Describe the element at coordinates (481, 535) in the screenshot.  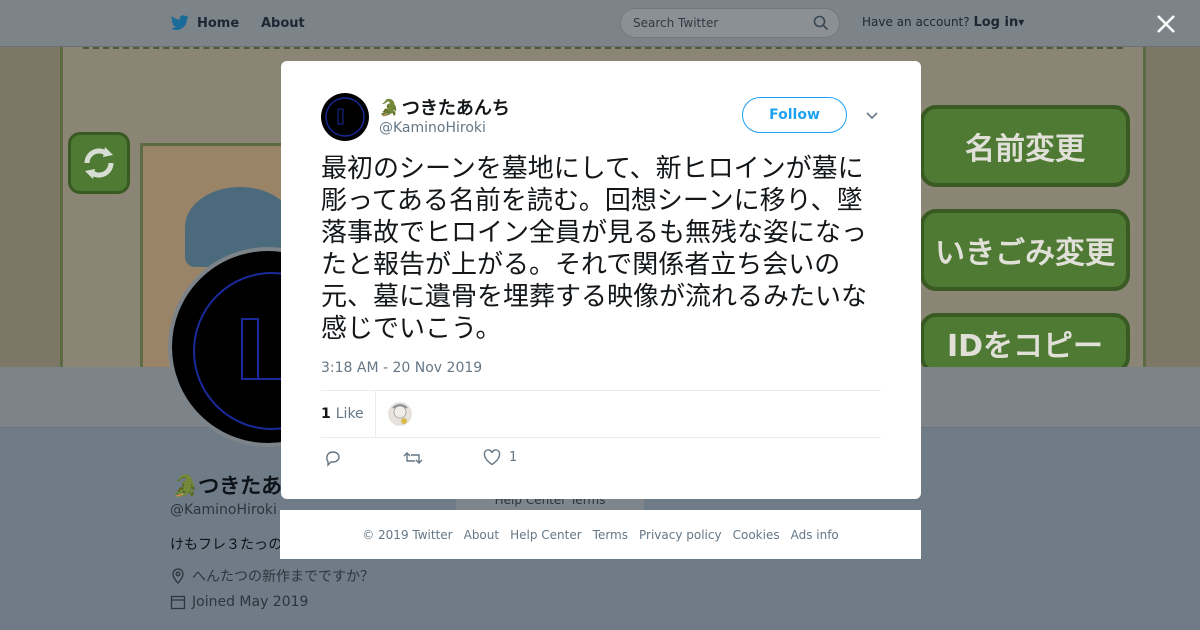
I see `footer-link-about: About` at that location.